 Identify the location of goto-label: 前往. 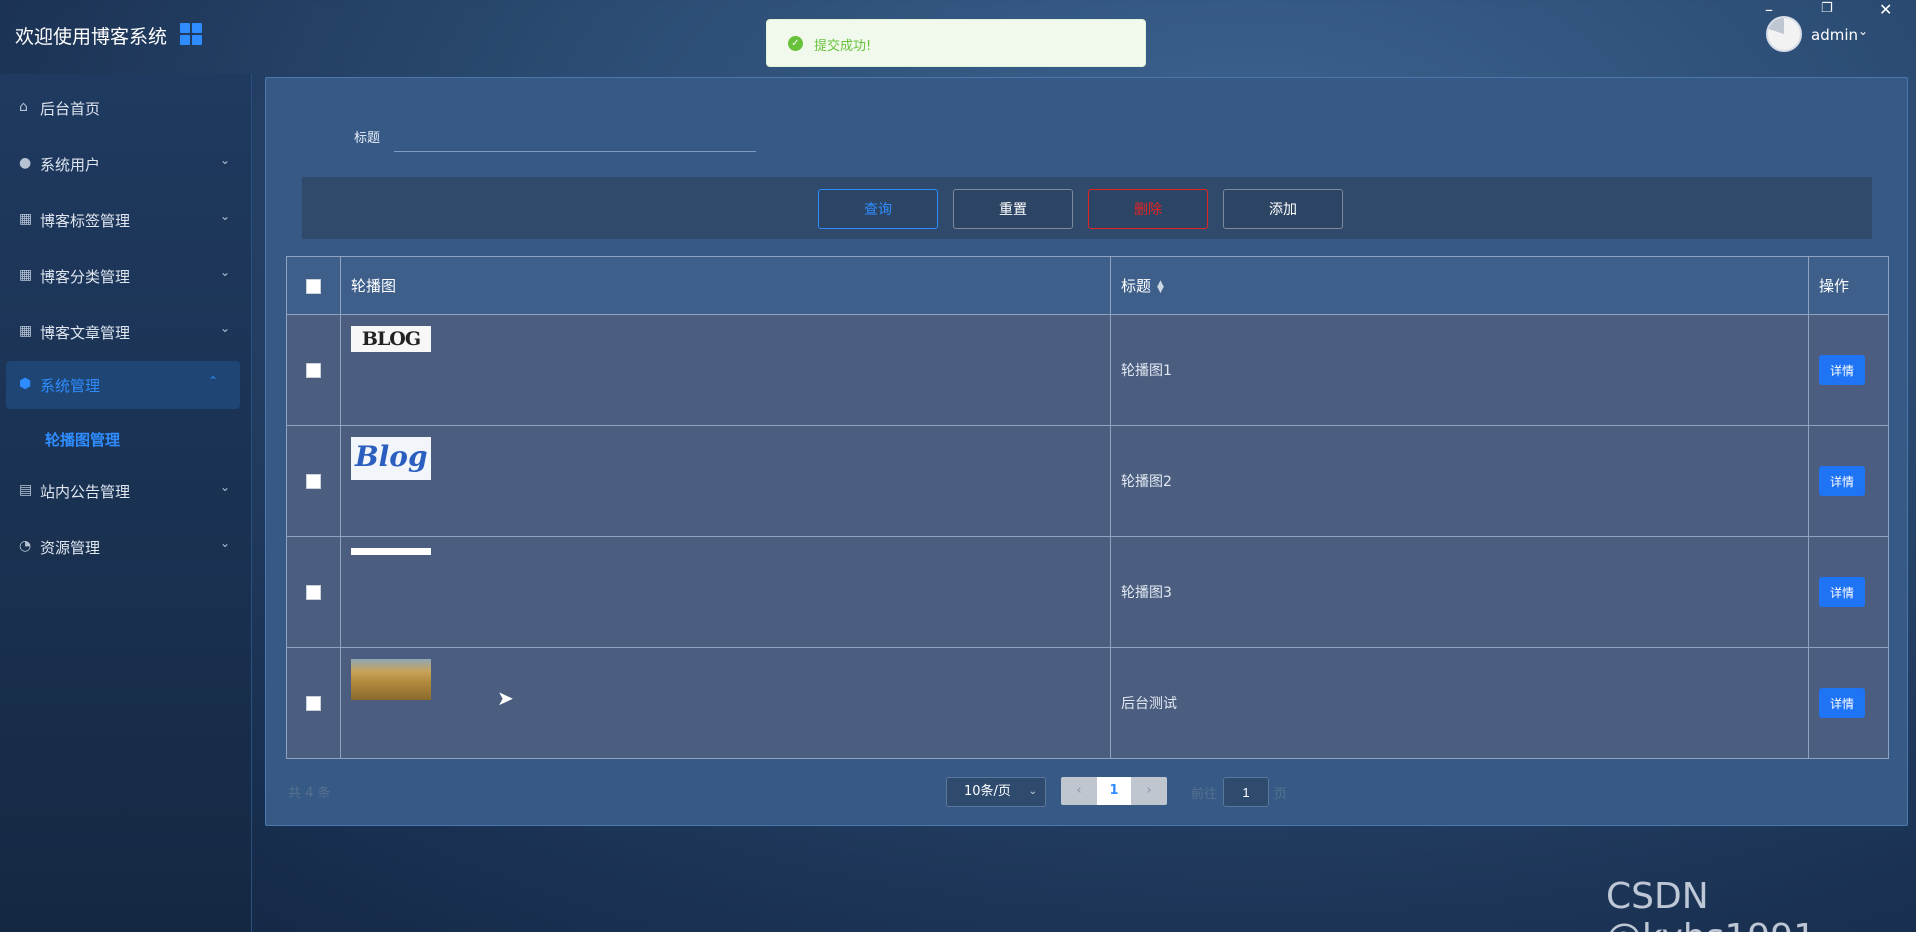
(1204, 794).